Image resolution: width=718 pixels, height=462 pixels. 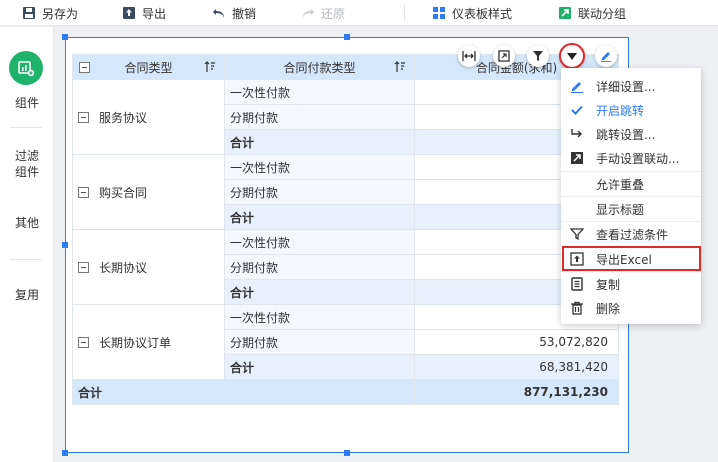 I want to click on add-chart-icon, so click(x=26, y=68).